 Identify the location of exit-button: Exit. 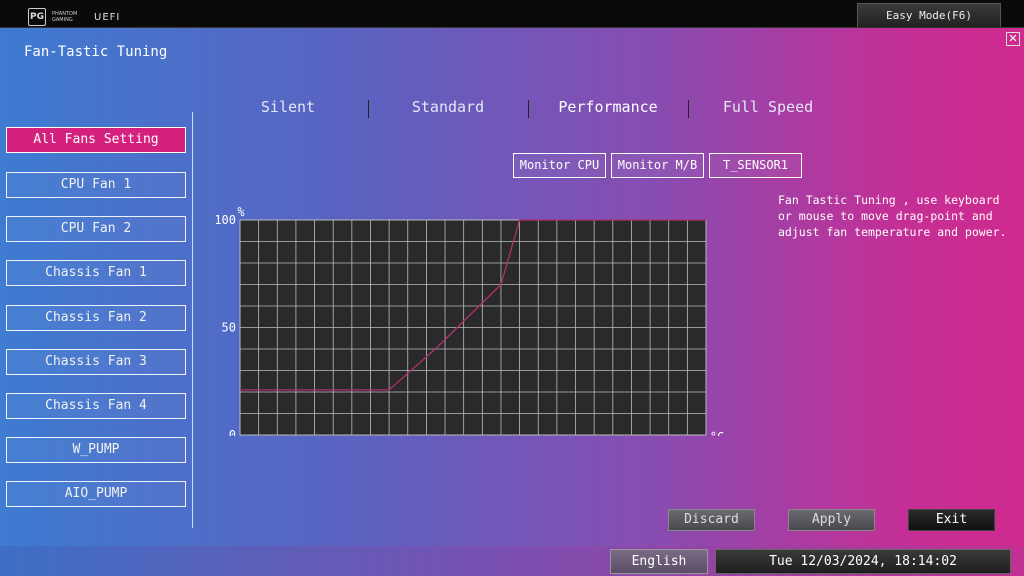
(951, 520).